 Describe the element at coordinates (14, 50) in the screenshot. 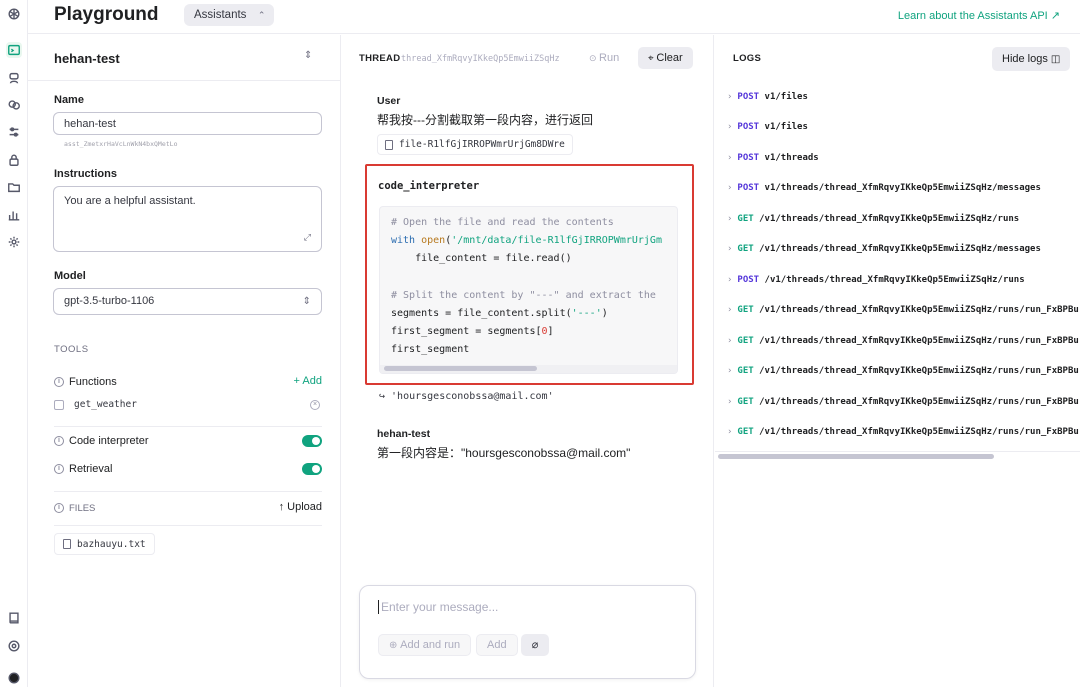

I see `terminal-icon` at that location.